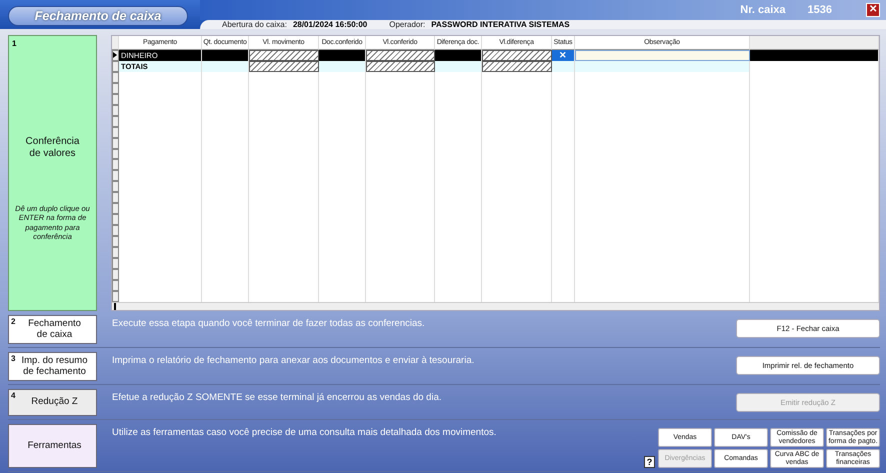 The width and height of the screenshot is (886, 473). I want to click on status-cell: ✕, so click(563, 55).